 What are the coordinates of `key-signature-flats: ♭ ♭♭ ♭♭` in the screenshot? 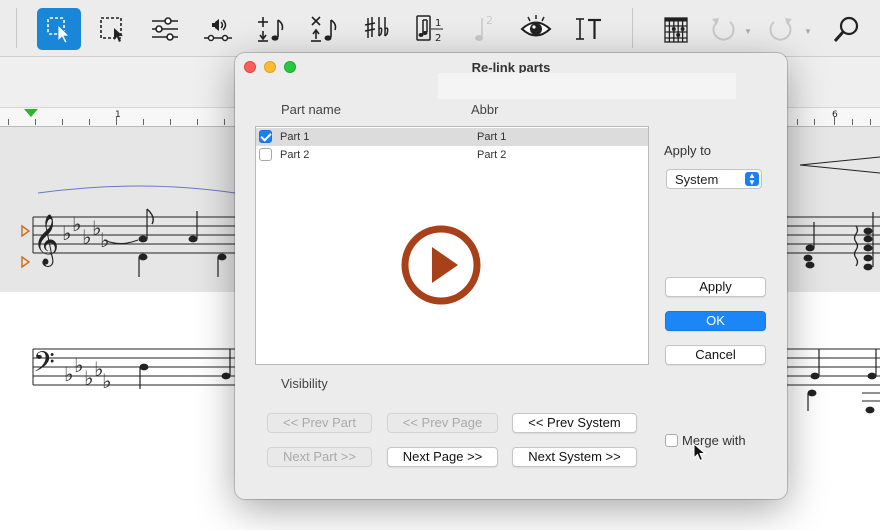 It's located at (85, 232).